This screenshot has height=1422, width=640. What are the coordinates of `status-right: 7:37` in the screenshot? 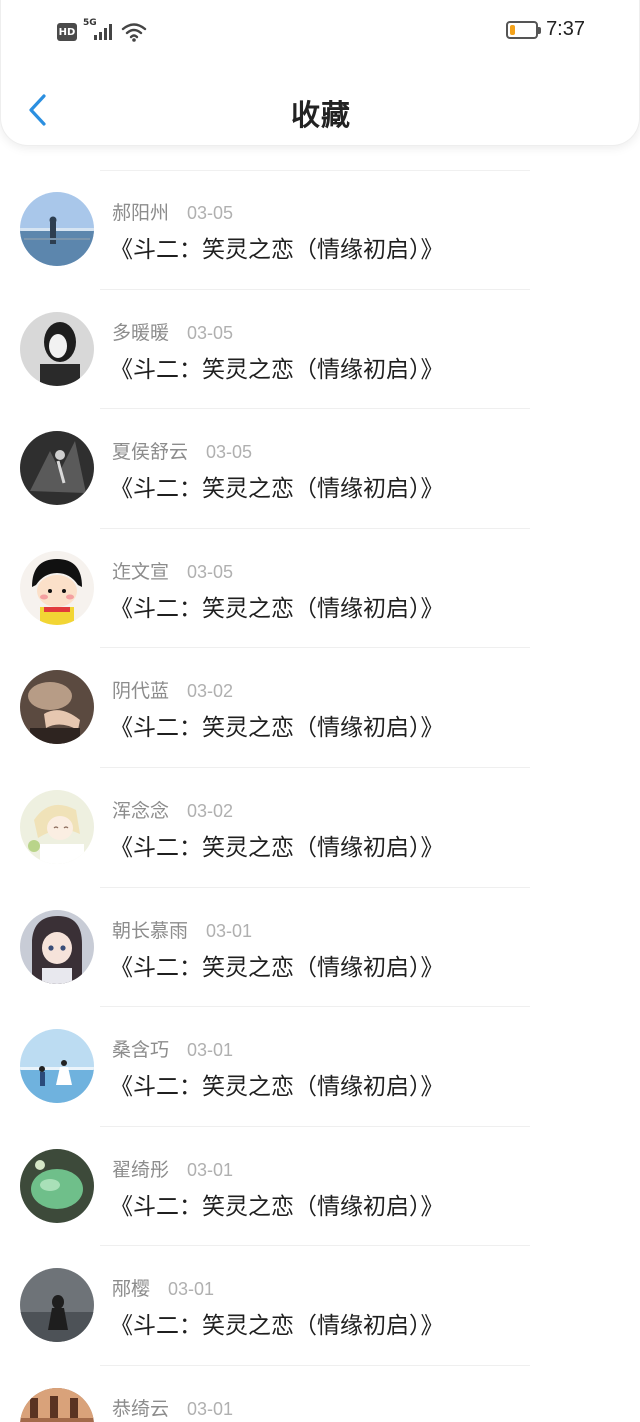 It's located at (545, 29).